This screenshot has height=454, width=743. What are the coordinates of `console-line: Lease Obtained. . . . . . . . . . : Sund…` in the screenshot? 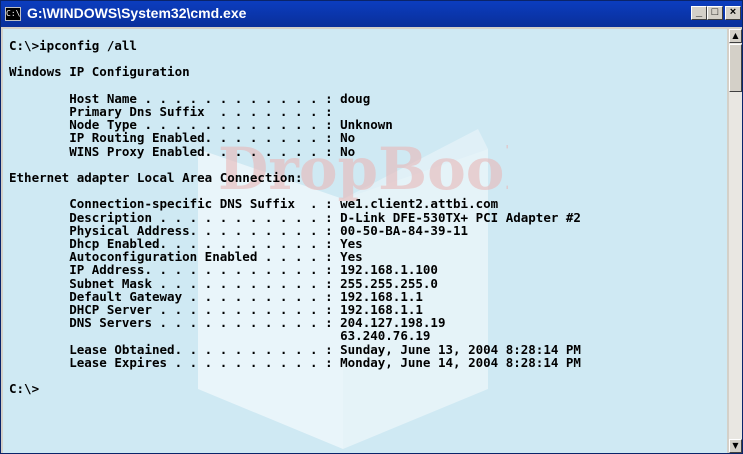 It's located at (295, 349).